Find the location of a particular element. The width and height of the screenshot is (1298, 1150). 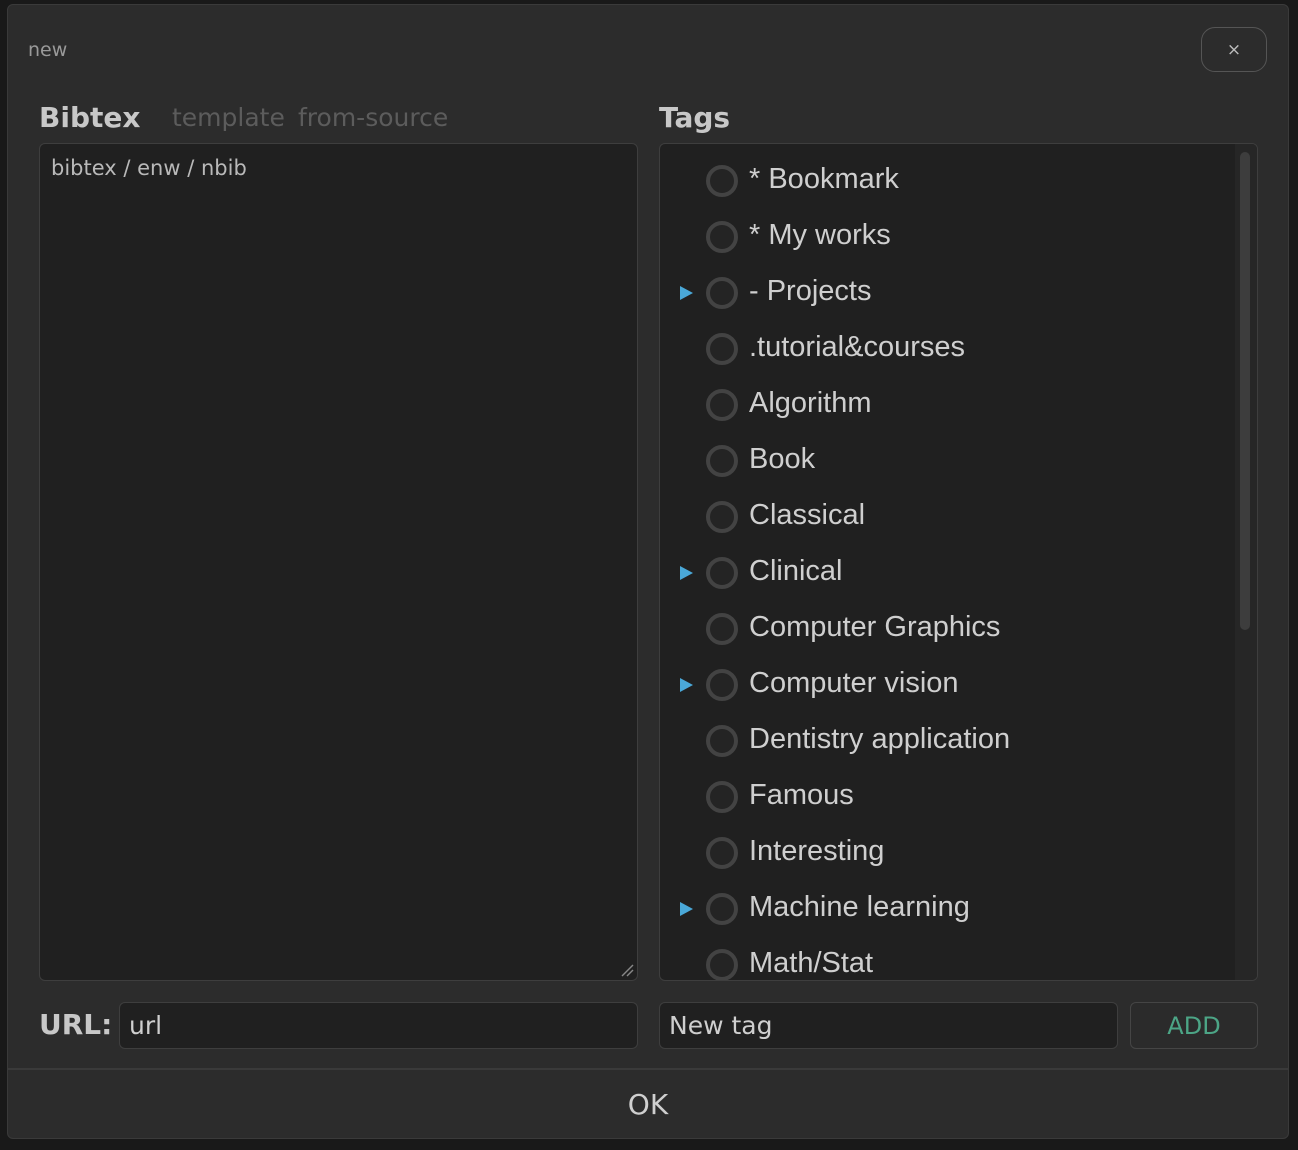

resize-handle-icon is located at coordinates (627, 970).